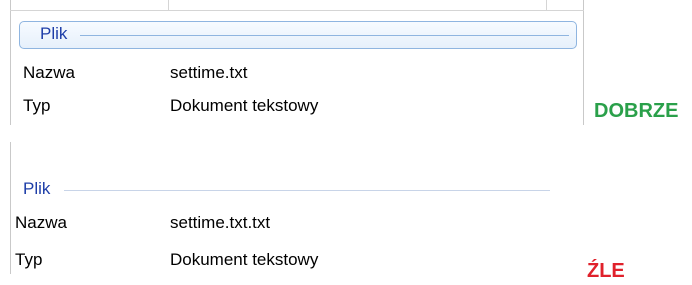 The width and height of the screenshot is (692, 285). What do you see at coordinates (220, 222) in the screenshot?
I see `property-value: settime.txt.txt` at bounding box center [220, 222].